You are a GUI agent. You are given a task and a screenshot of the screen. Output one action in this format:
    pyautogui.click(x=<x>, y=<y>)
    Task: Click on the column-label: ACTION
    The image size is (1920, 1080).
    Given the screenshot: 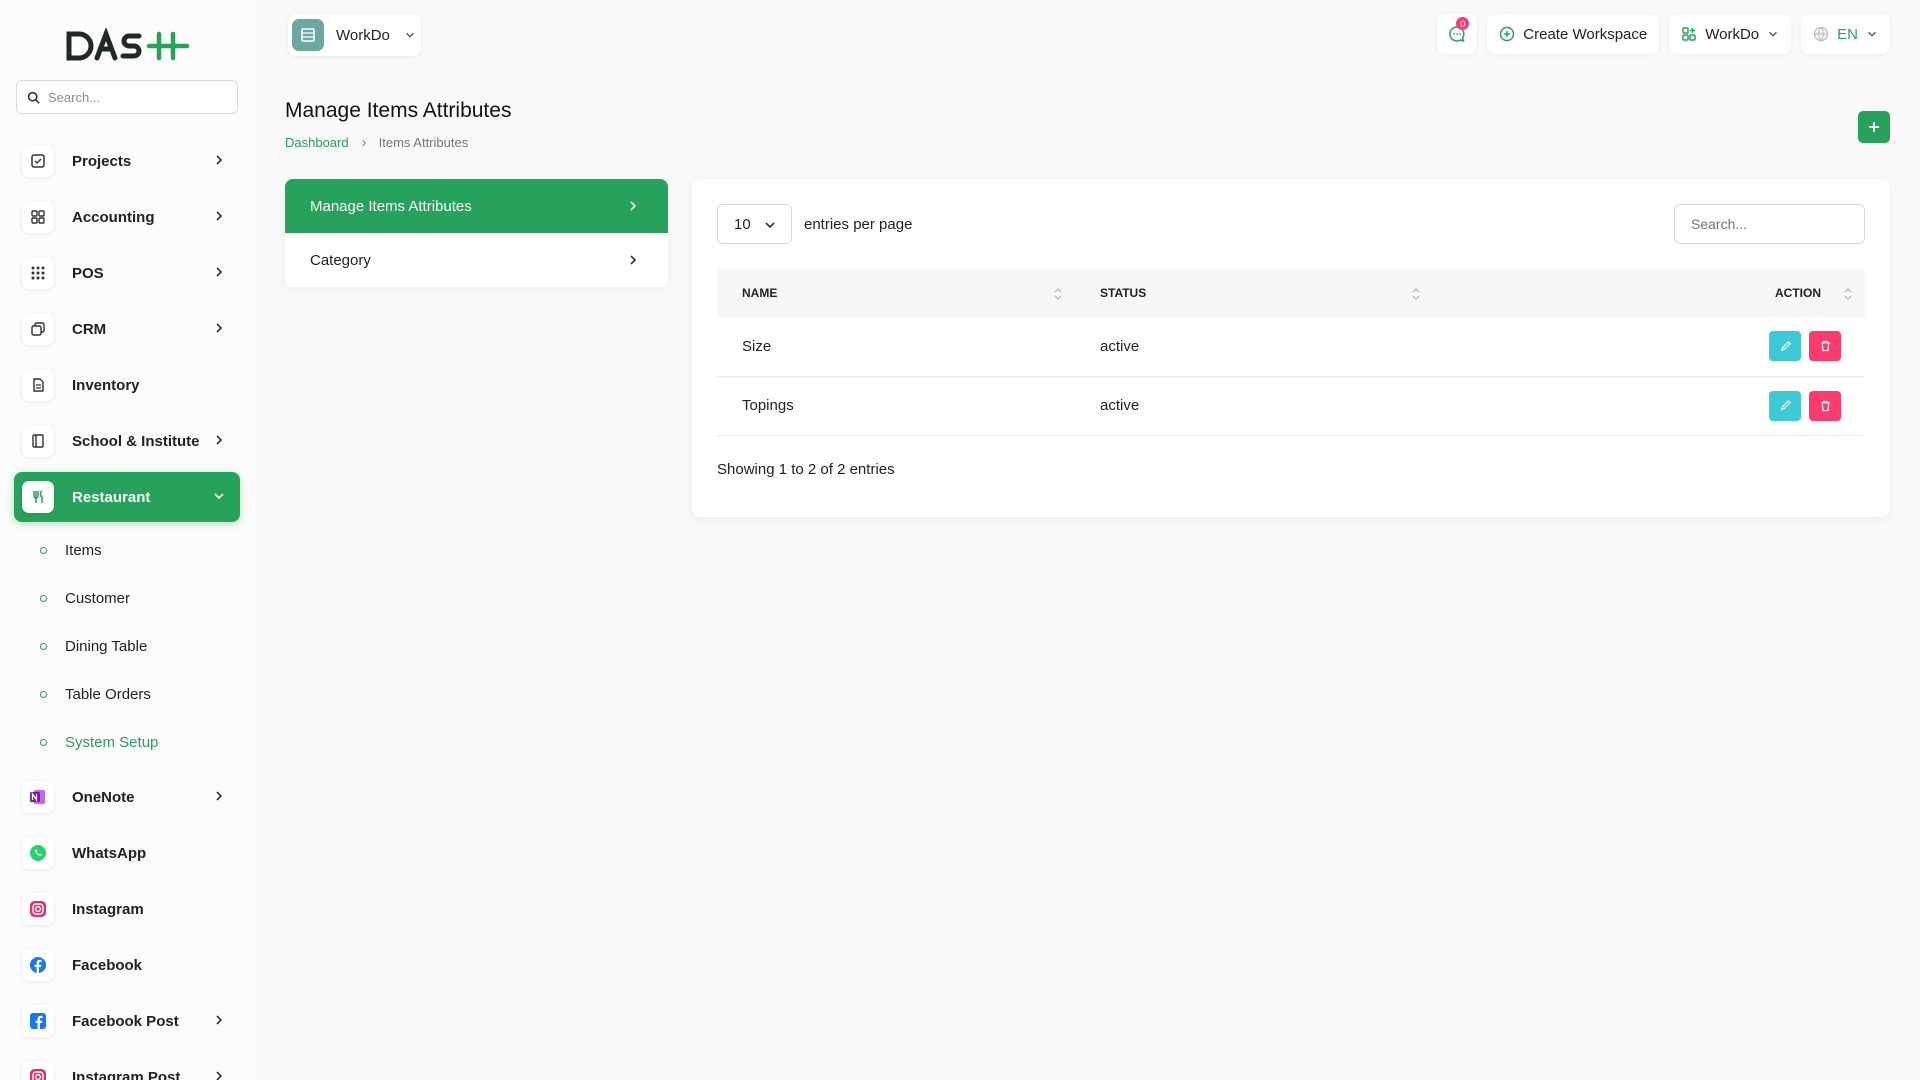 What is the action you would take?
    pyautogui.click(x=1798, y=293)
    